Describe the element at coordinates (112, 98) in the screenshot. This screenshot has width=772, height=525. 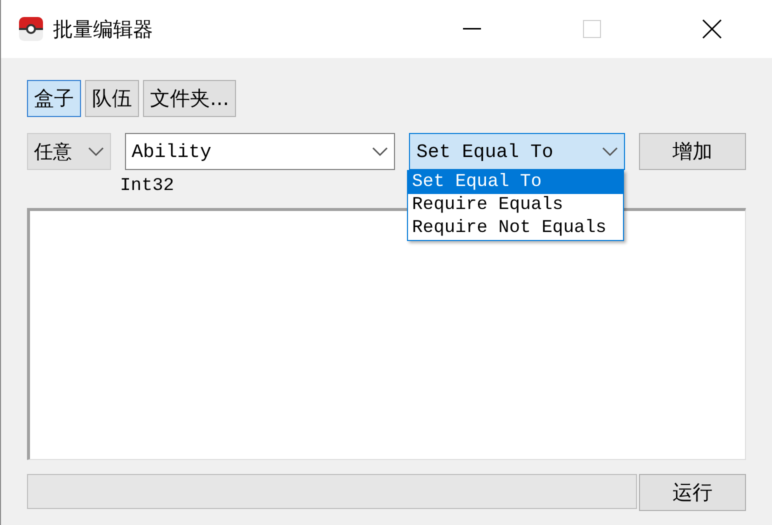
I see `tab: 队伍` at that location.